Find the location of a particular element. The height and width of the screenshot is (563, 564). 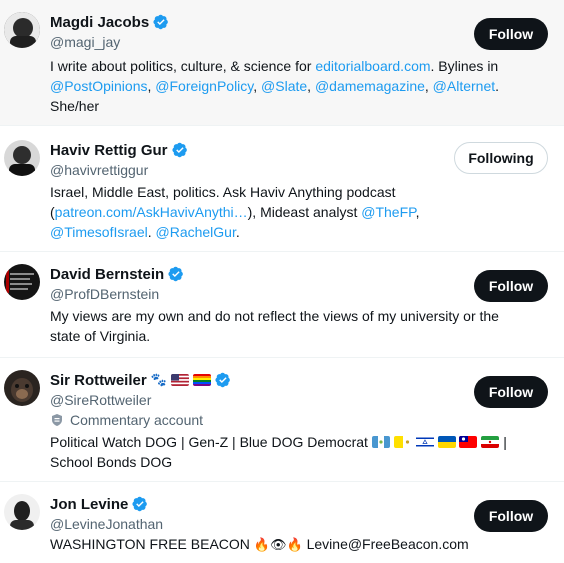

paw-prints-icon: 🐾 is located at coordinates (158, 379).